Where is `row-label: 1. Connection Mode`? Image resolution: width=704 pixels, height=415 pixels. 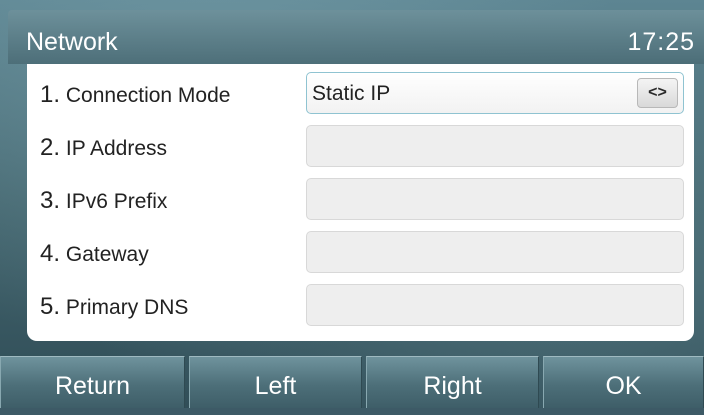 row-label: 1. Connection Mode is located at coordinates (135, 94).